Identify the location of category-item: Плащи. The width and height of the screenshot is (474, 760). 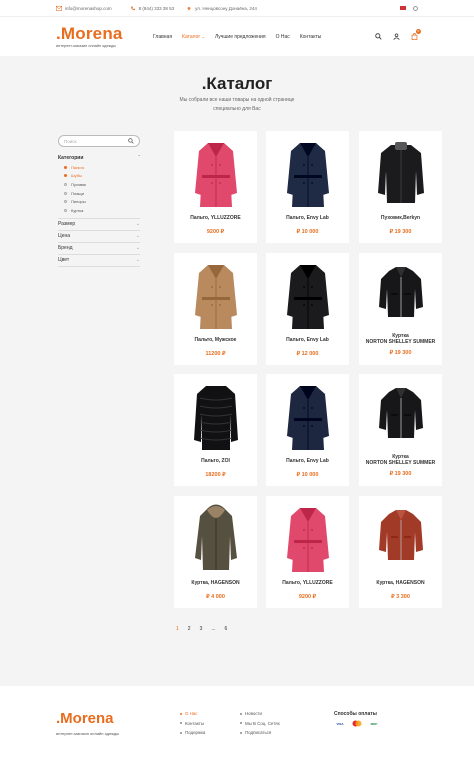
(102, 193).